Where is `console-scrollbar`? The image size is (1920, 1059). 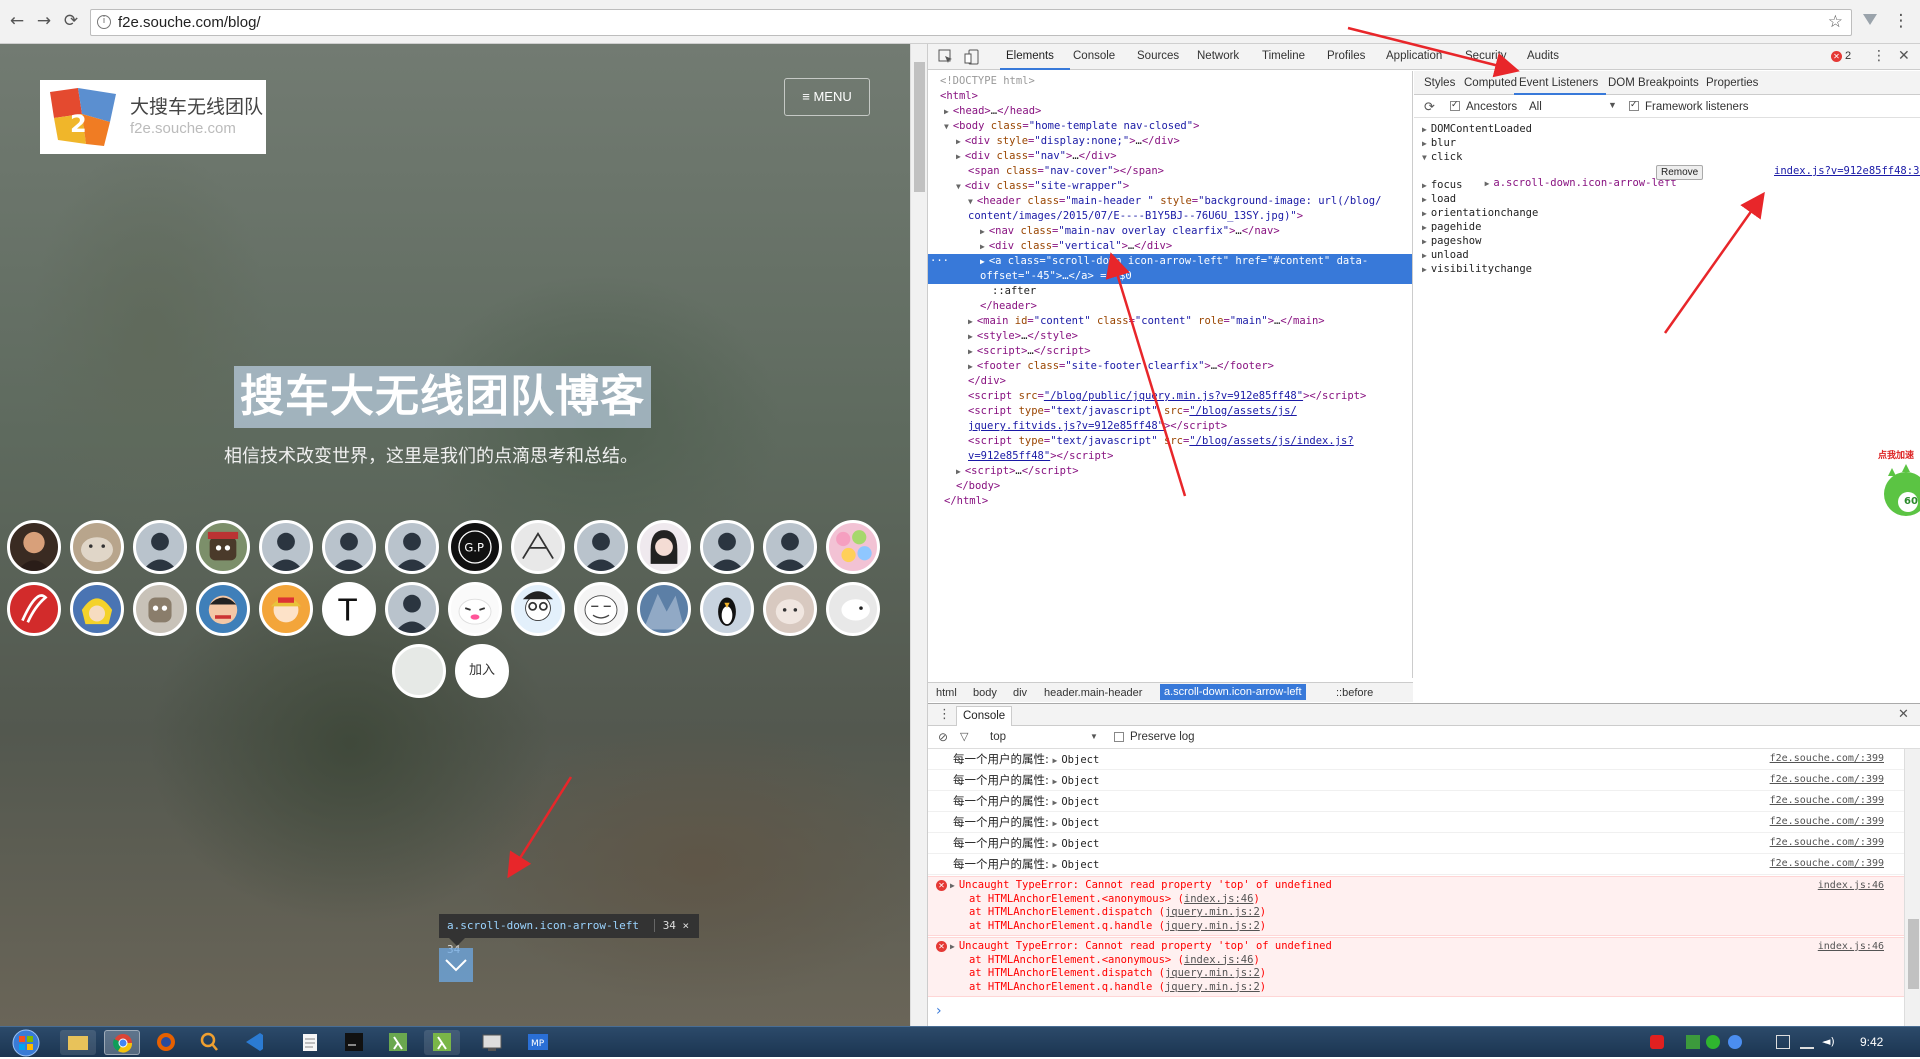
console-scrollbar is located at coordinates (1912, 888).